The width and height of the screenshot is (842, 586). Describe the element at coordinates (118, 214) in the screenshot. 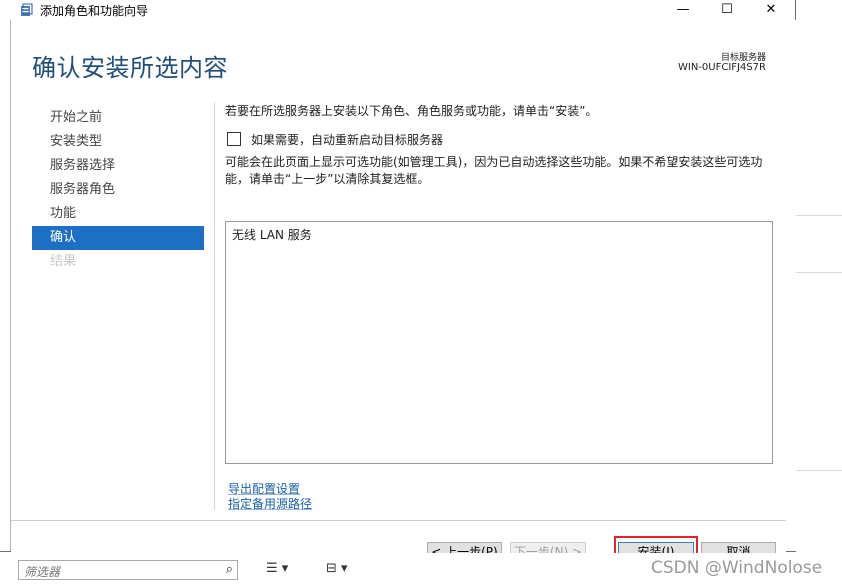

I see `nav-item-features: 功能` at that location.